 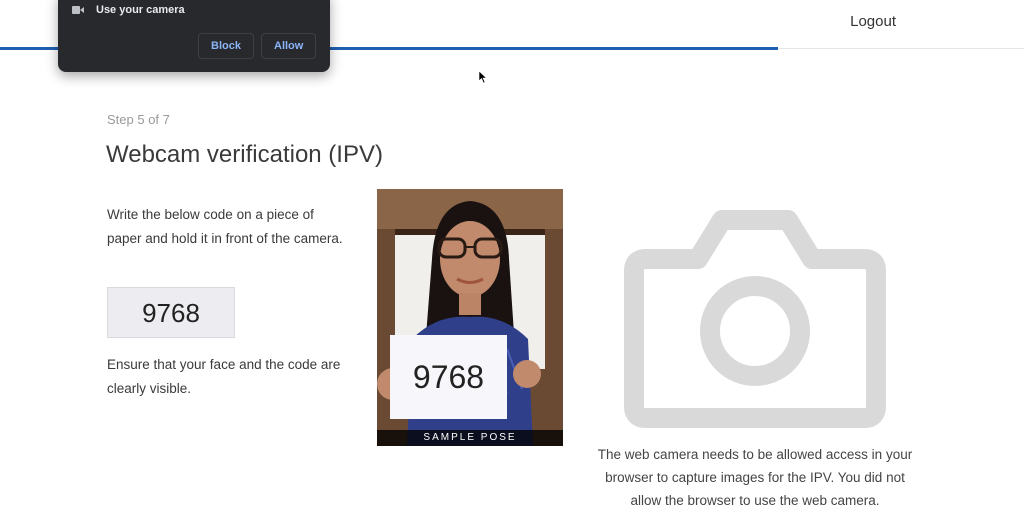 What do you see at coordinates (226, 46) in the screenshot?
I see `block-button: Block` at bounding box center [226, 46].